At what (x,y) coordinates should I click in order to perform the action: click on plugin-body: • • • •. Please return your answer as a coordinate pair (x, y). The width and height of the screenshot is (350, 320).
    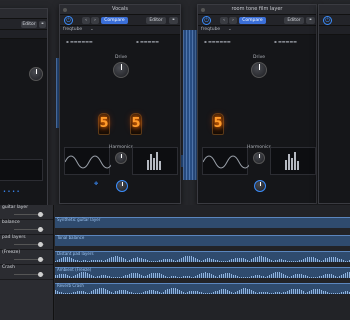
    Looking at the image, I should click on (23, 123).